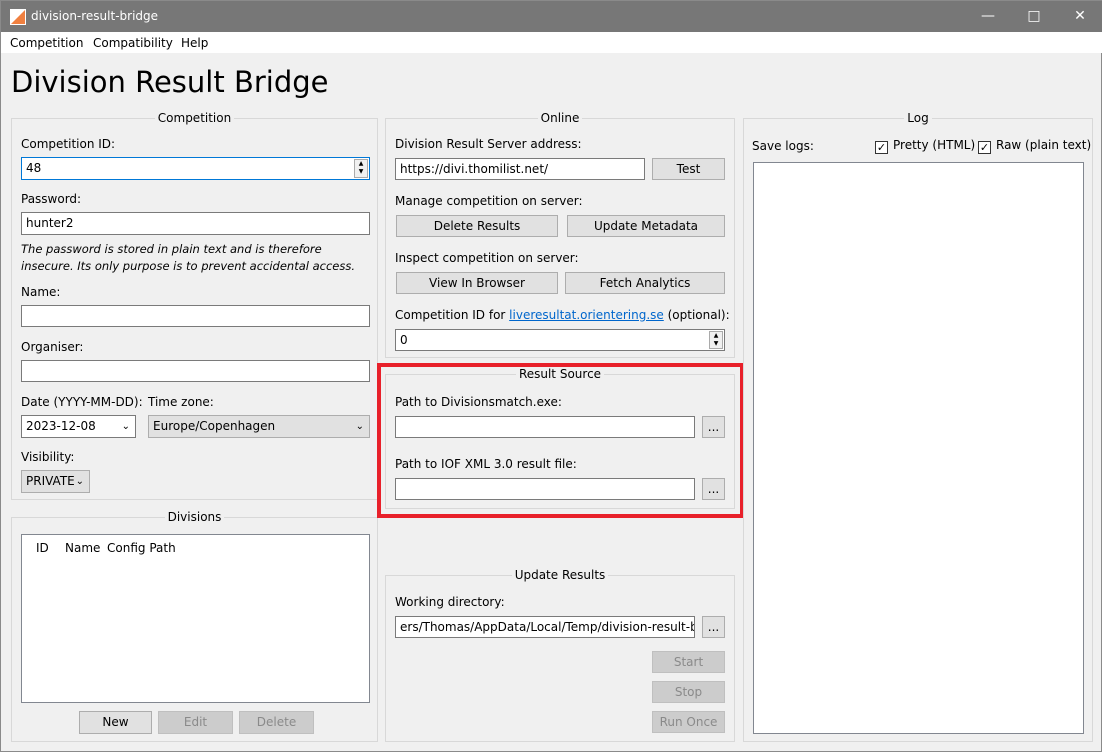 The width and height of the screenshot is (1102, 752). What do you see at coordinates (55, 481) in the screenshot?
I see `visibility-select: PRIVATE ⌄` at bounding box center [55, 481].